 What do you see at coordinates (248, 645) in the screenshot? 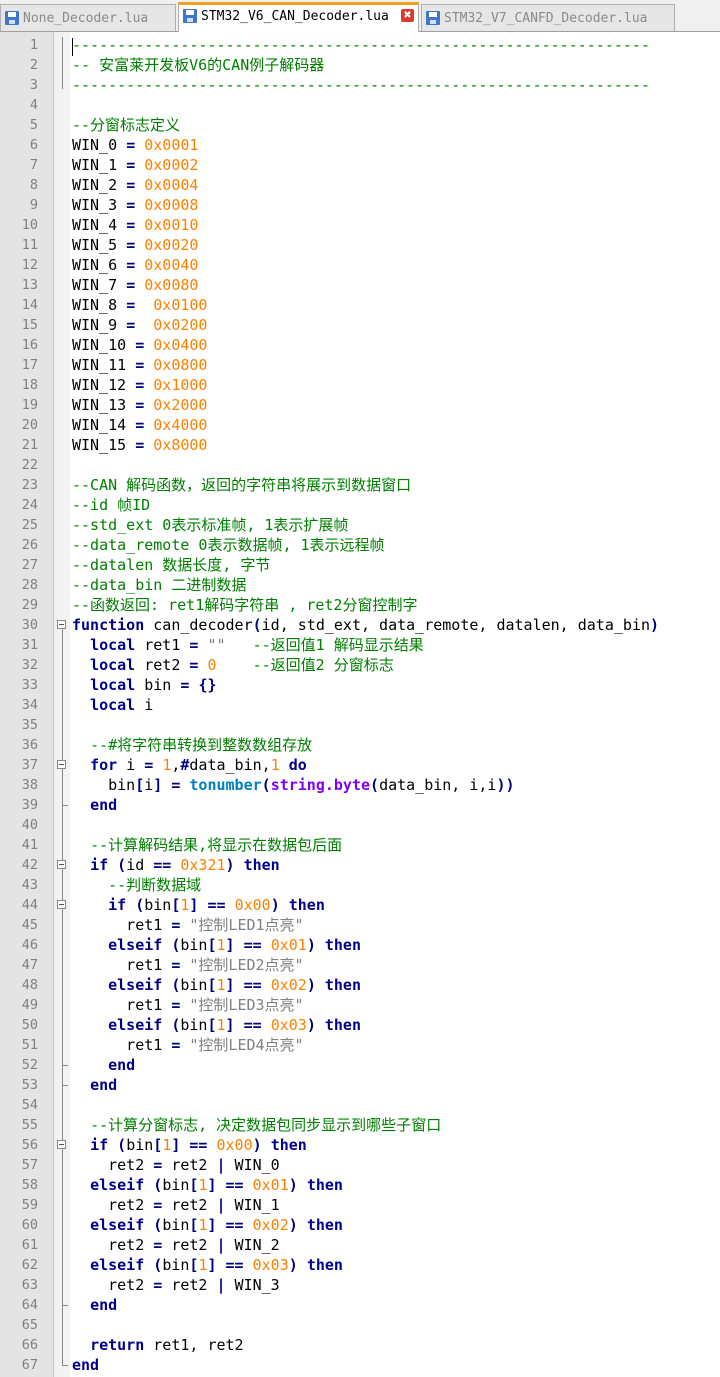
I see `code-line: local ret1 = "" --返回值1 解码显示结果` at bounding box center [248, 645].